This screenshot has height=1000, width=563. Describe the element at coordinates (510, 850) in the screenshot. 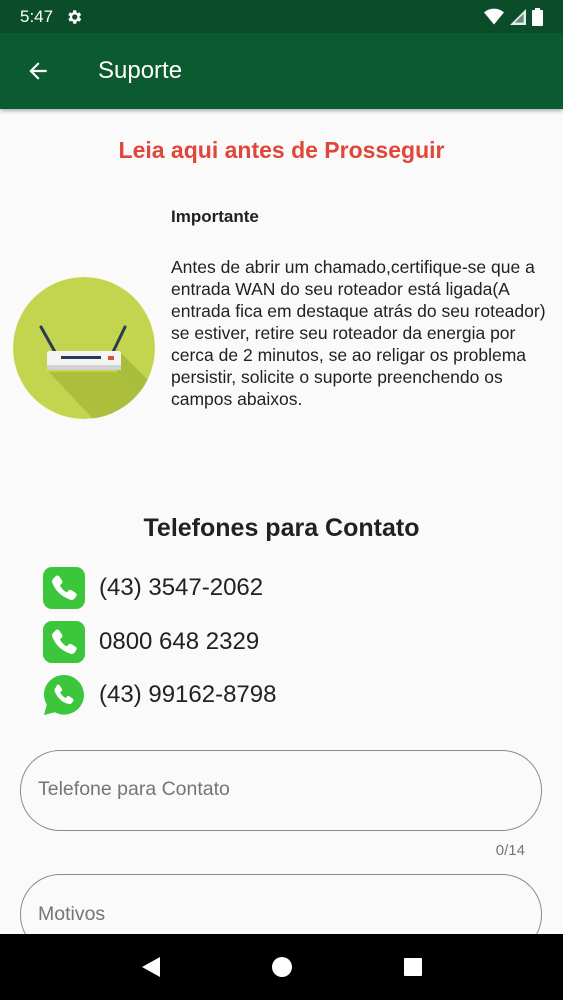

I see `char-counter: 0/14` at that location.